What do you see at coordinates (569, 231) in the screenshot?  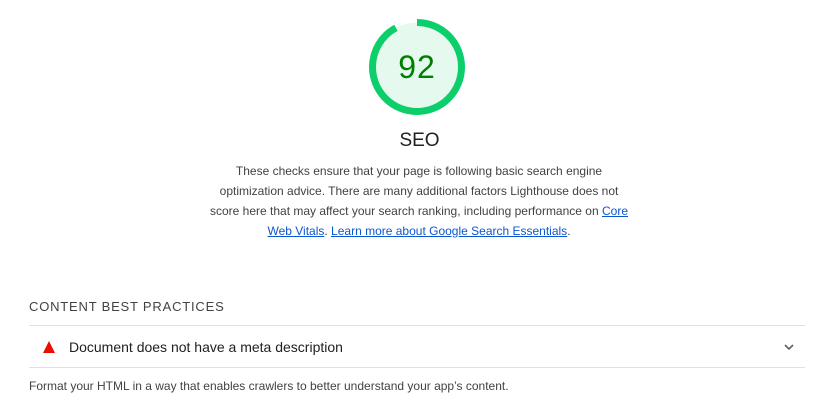 I see `description-end: .` at bounding box center [569, 231].